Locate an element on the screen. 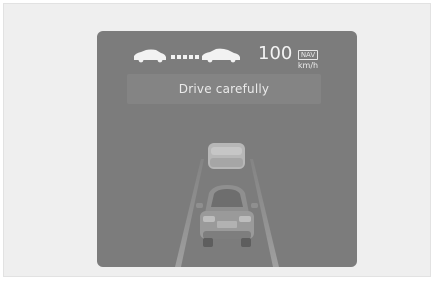 This screenshot has width=436, height=282. distance-gap-icon is located at coordinates (187, 55).